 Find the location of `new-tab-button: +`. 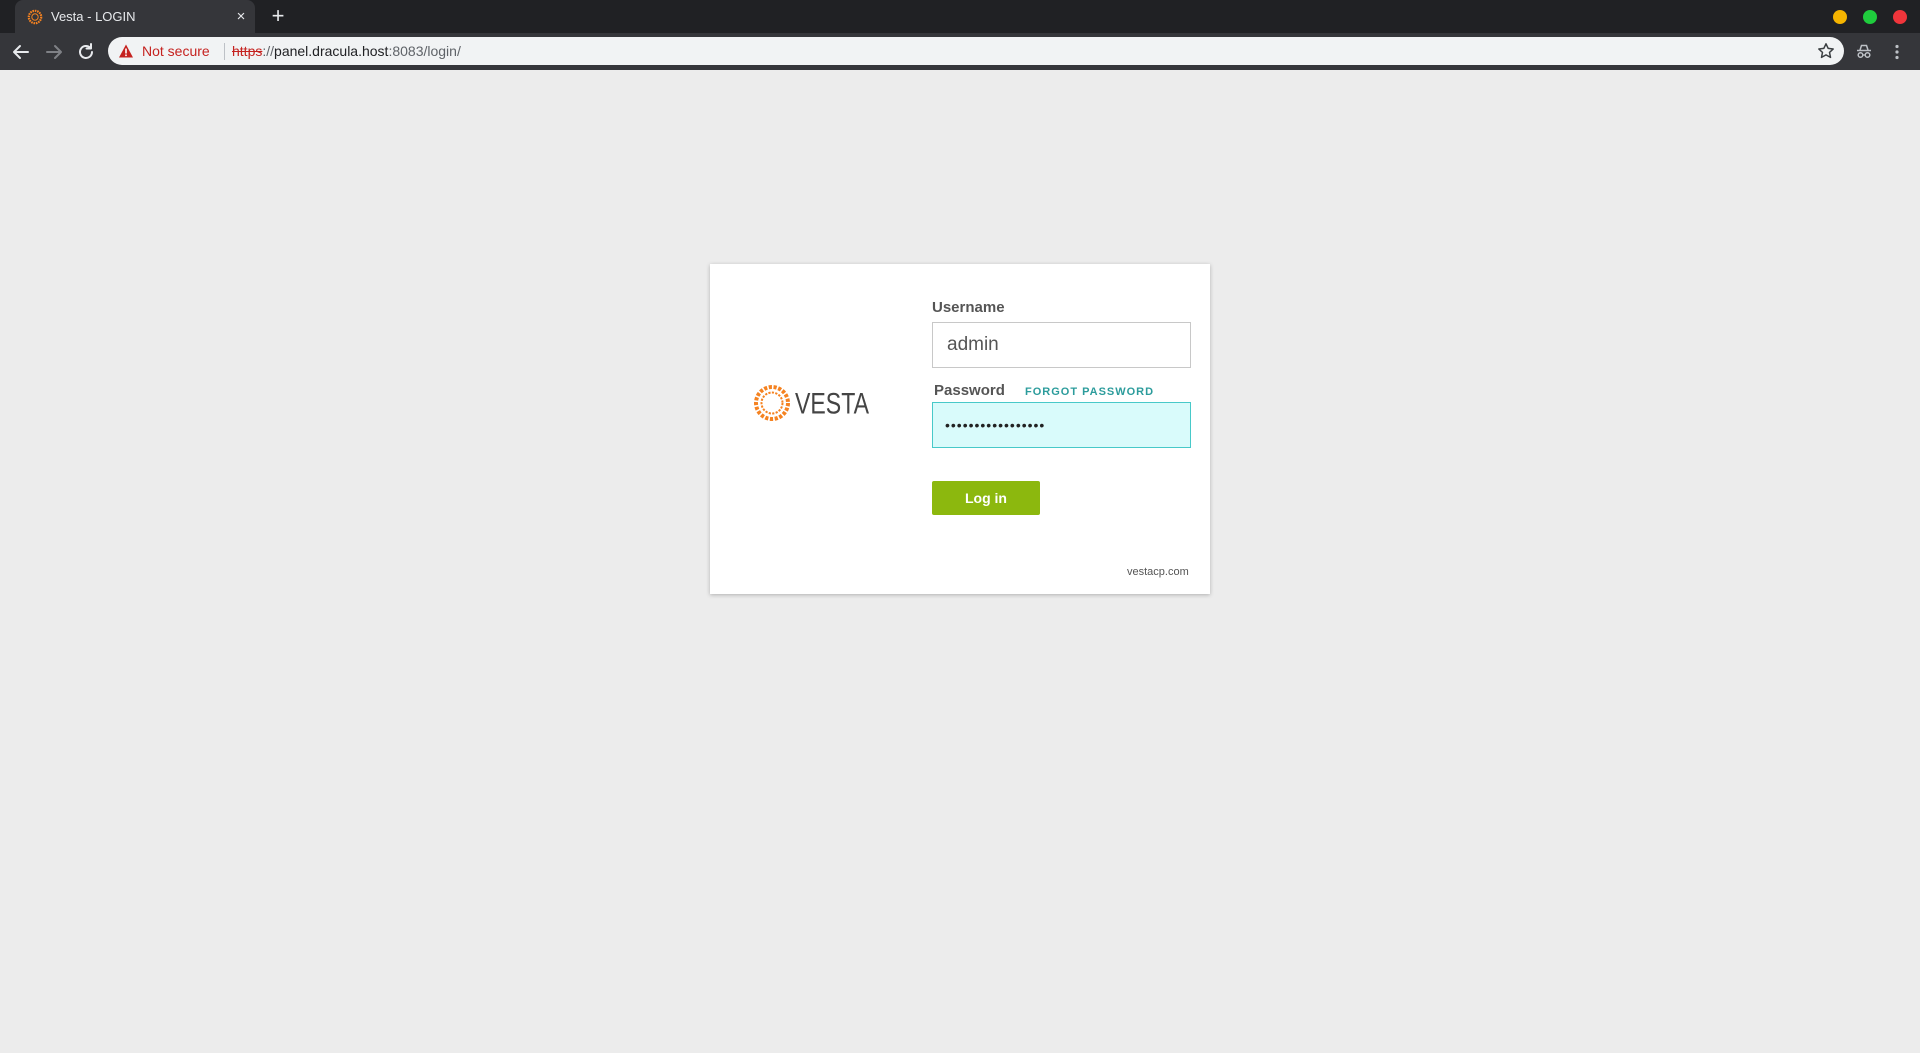

new-tab-button: + is located at coordinates (278, 16).